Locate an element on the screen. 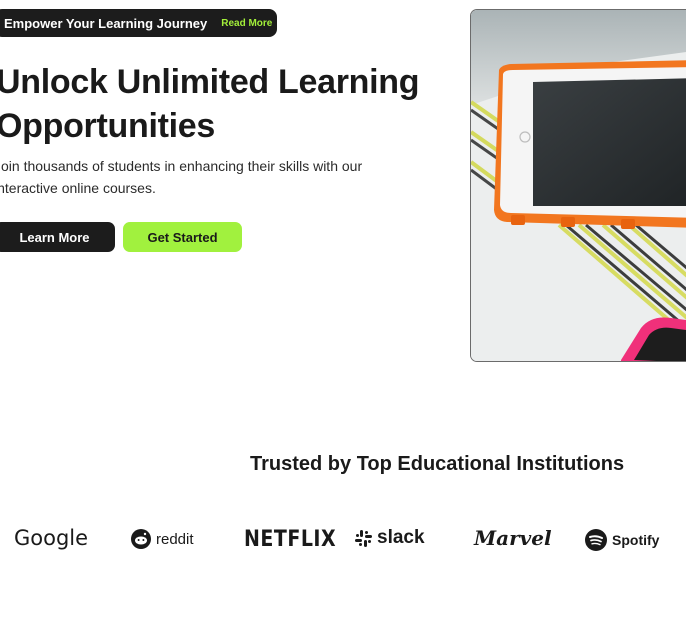 The height and width of the screenshot is (623, 686). google-logo-text: Google is located at coordinates (51, 538).